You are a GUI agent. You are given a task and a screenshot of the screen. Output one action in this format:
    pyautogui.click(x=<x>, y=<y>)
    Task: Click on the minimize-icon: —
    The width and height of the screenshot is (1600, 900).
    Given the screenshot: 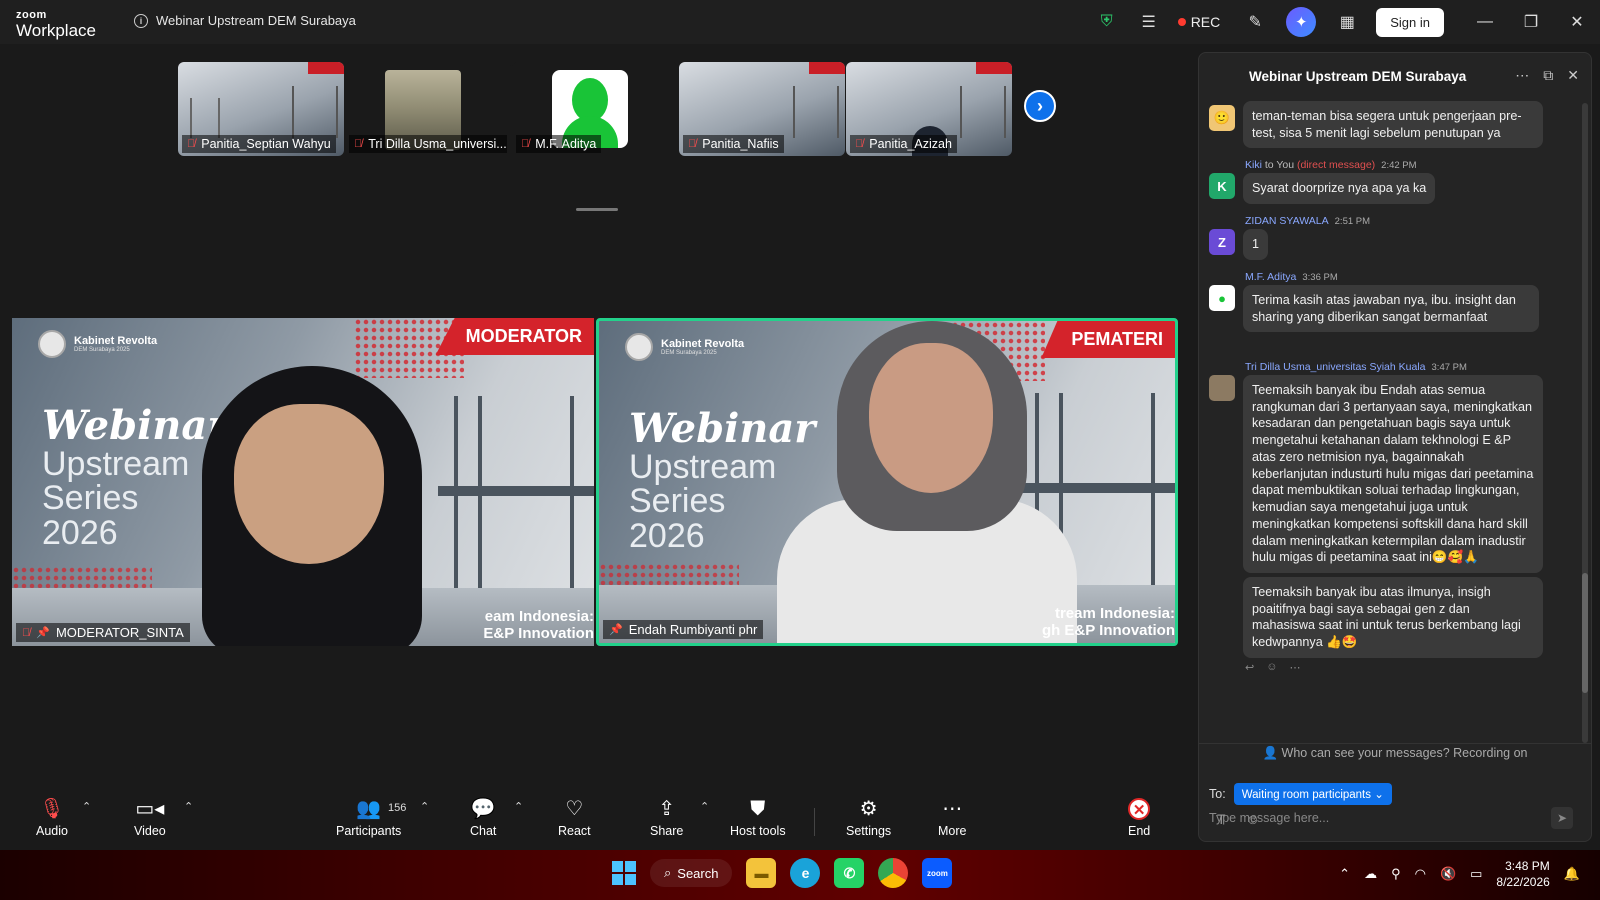 What is the action you would take?
    pyautogui.click(x=1485, y=22)
    